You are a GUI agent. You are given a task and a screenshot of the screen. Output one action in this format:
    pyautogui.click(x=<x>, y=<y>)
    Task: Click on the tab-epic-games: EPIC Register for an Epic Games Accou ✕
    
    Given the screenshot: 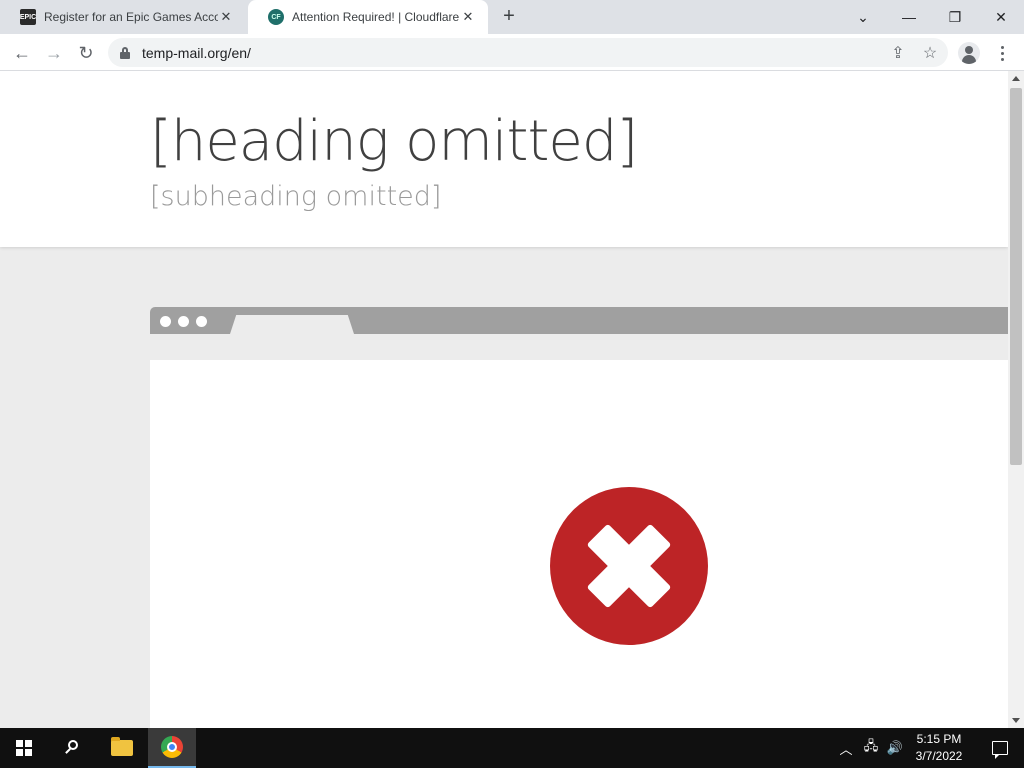 What is the action you would take?
    pyautogui.click(x=123, y=17)
    